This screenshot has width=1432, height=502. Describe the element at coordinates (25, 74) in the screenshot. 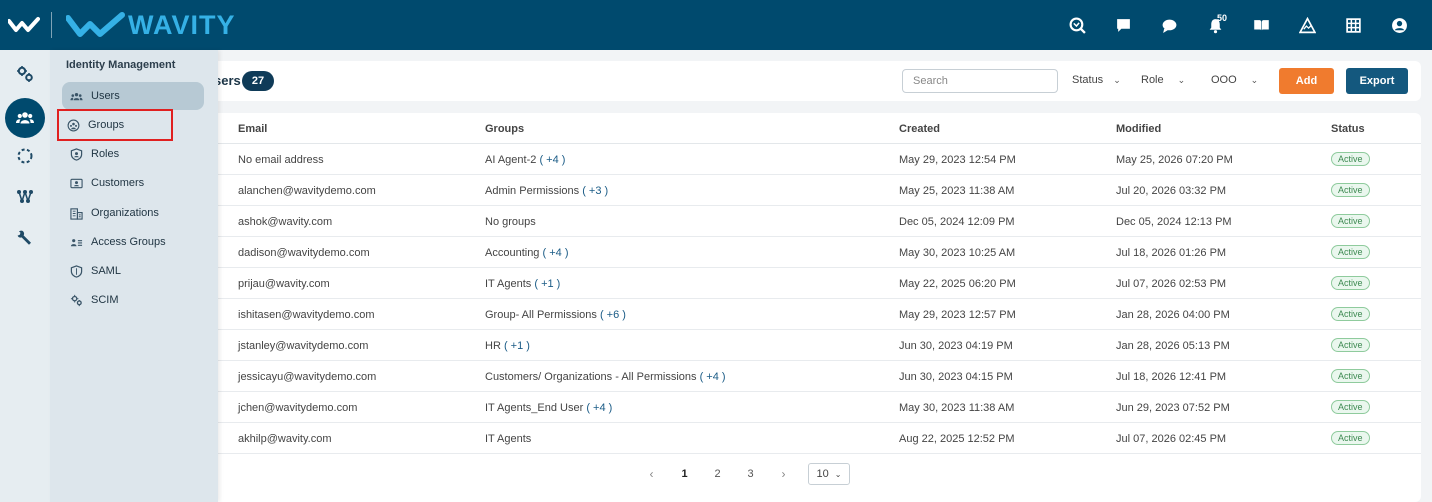

I see `settings-gears-icon` at that location.